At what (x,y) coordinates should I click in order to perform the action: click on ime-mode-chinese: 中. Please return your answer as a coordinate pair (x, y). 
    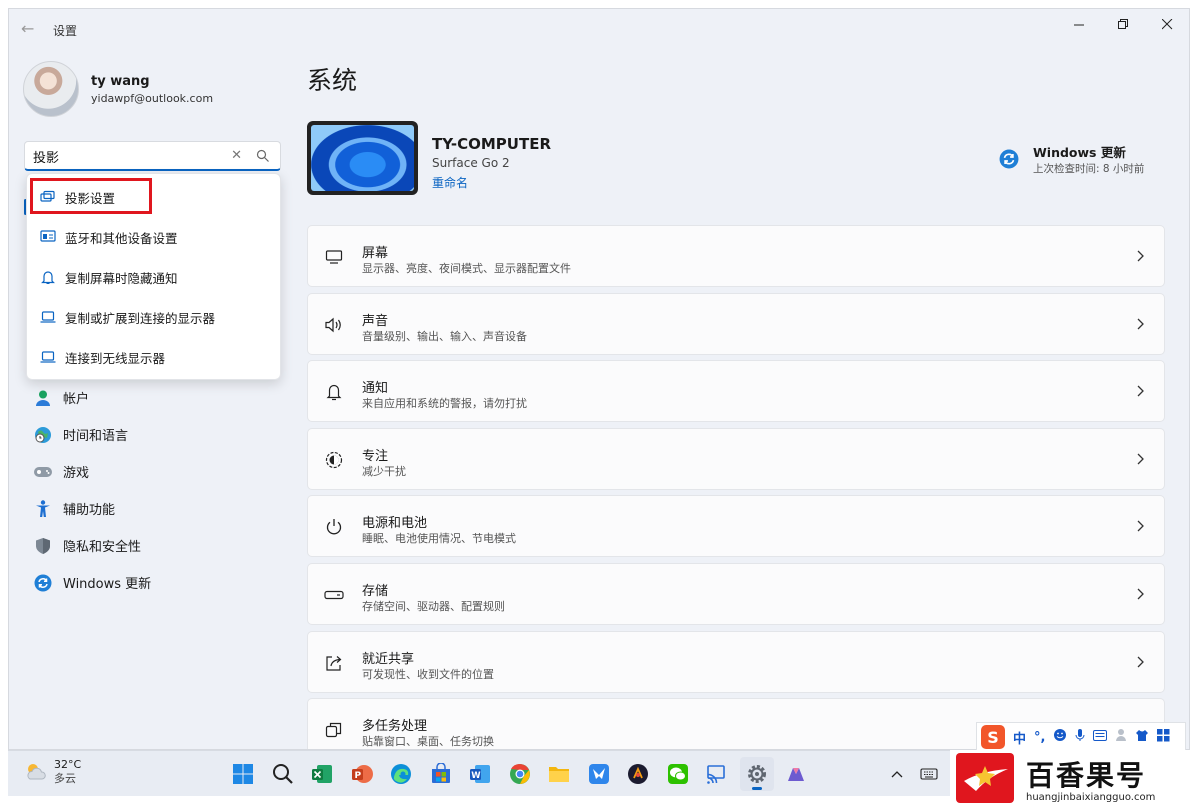
    Looking at the image, I should click on (1019, 737).